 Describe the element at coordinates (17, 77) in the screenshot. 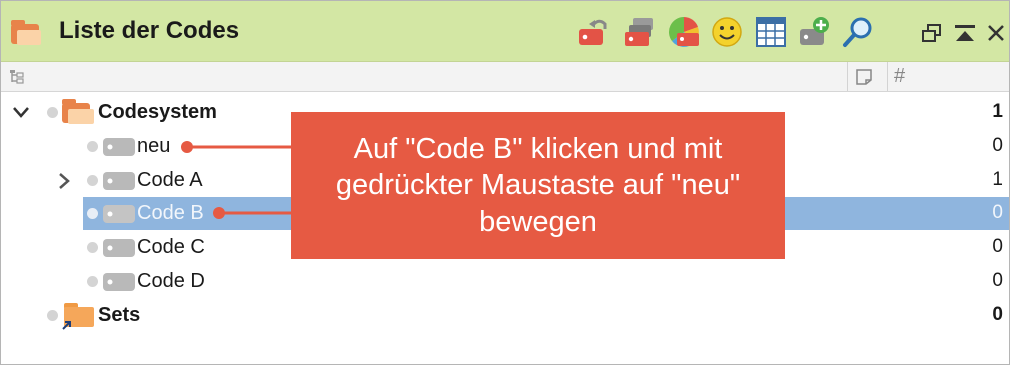

I see `tree-structure-icon` at that location.